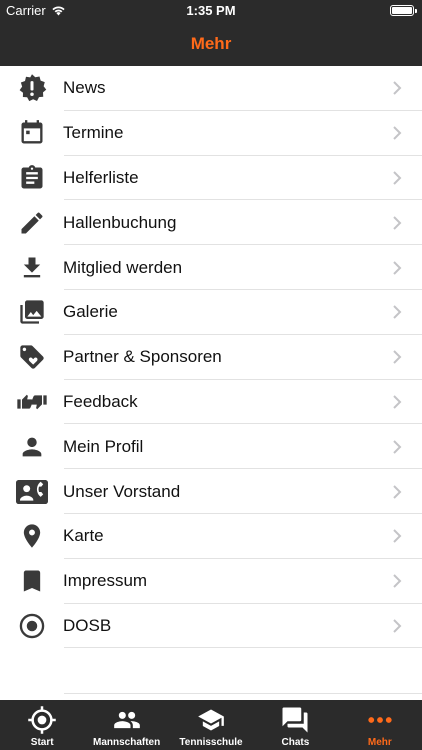  Describe the element at coordinates (32, 536) in the screenshot. I see `map-pin-icon` at that location.